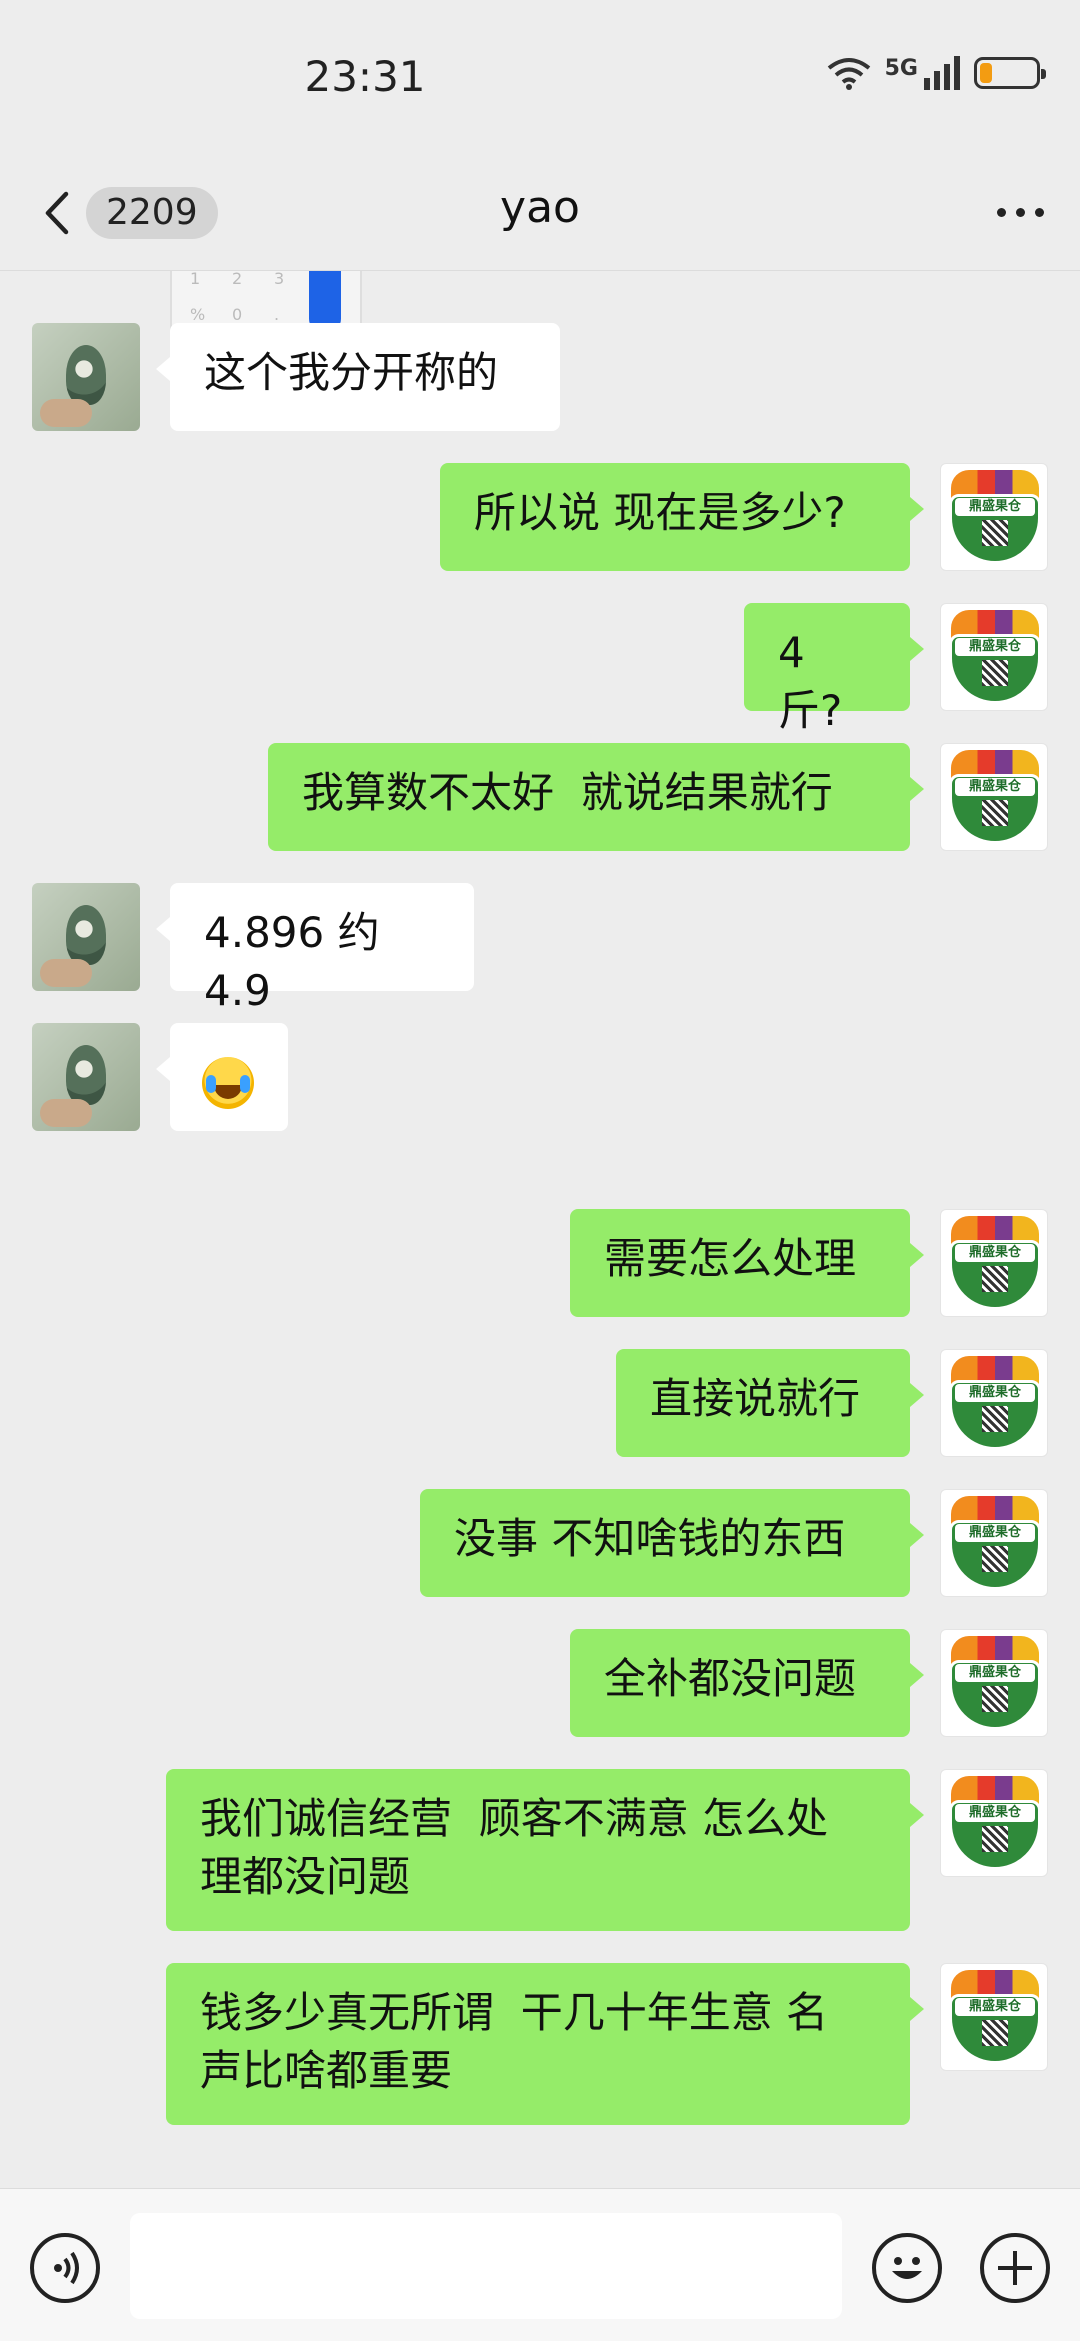 The image size is (1080, 2341). I want to click on status-icons: 5G, so click(936, 72).